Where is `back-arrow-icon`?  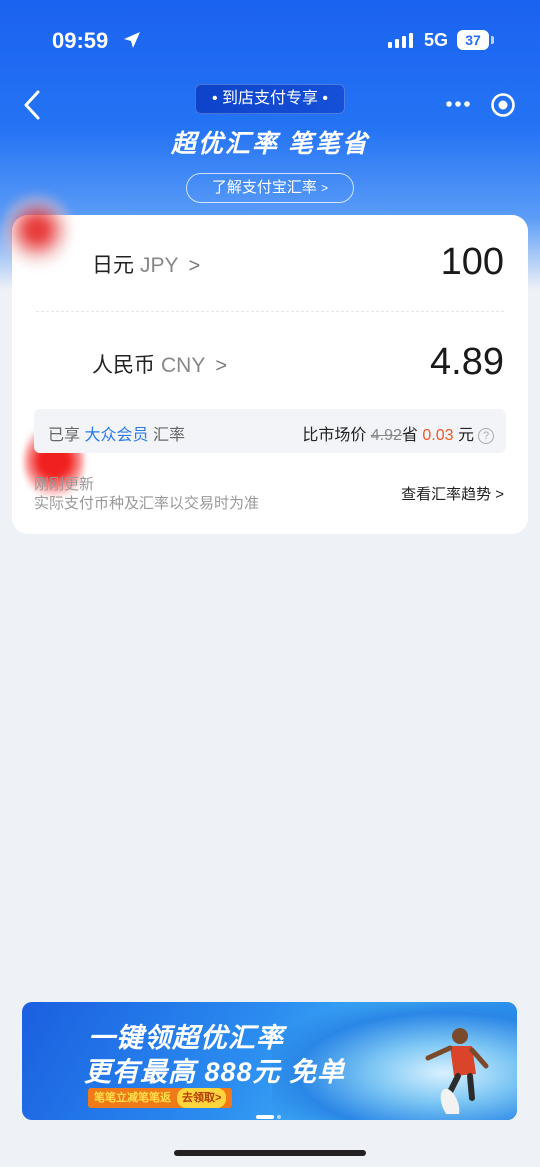
back-arrow-icon is located at coordinates (33, 105).